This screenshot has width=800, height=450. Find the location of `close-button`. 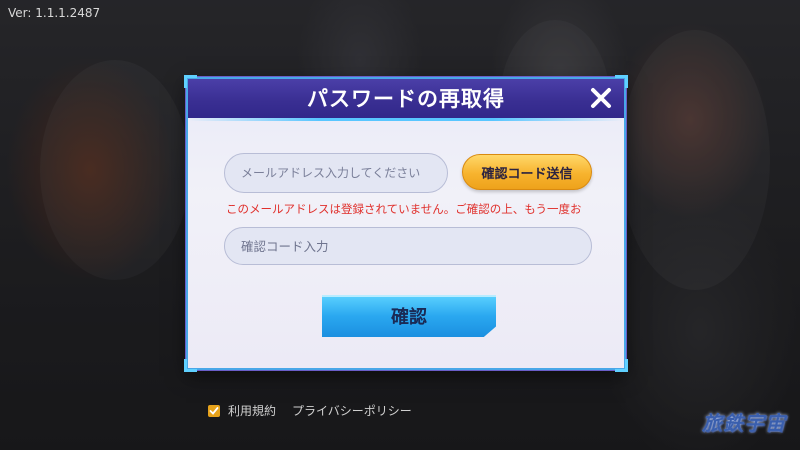

close-button is located at coordinates (601, 98).